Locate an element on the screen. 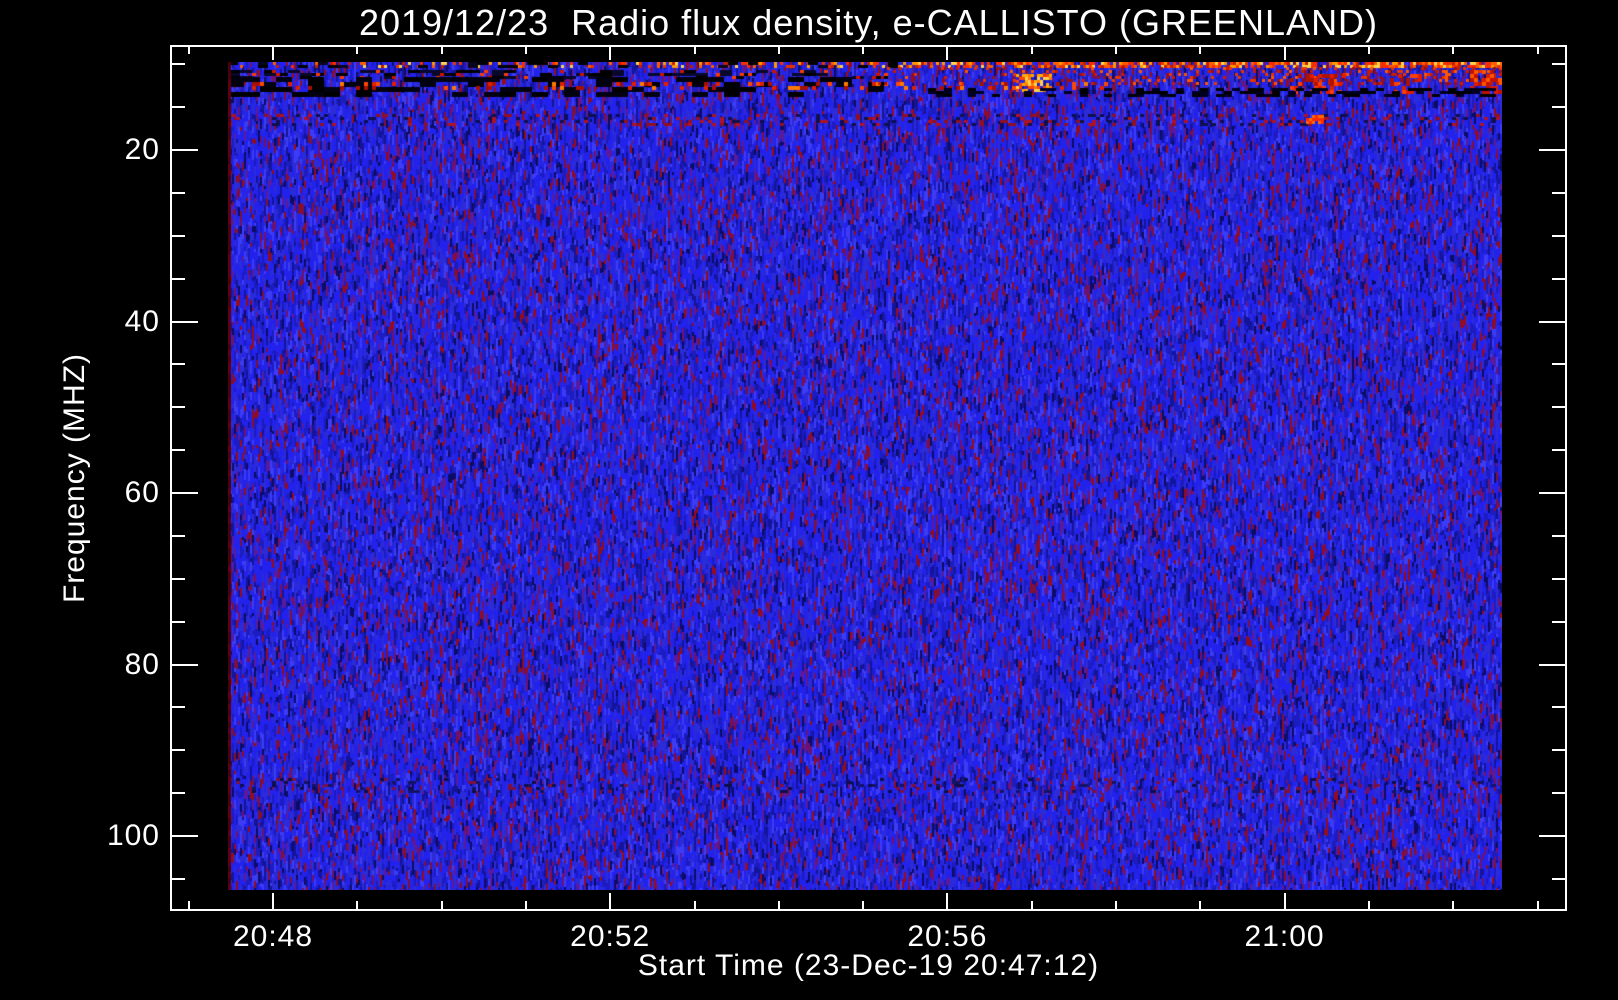 The image size is (1618, 1000). y-tick-label: 80 is located at coordinates (142, 664).